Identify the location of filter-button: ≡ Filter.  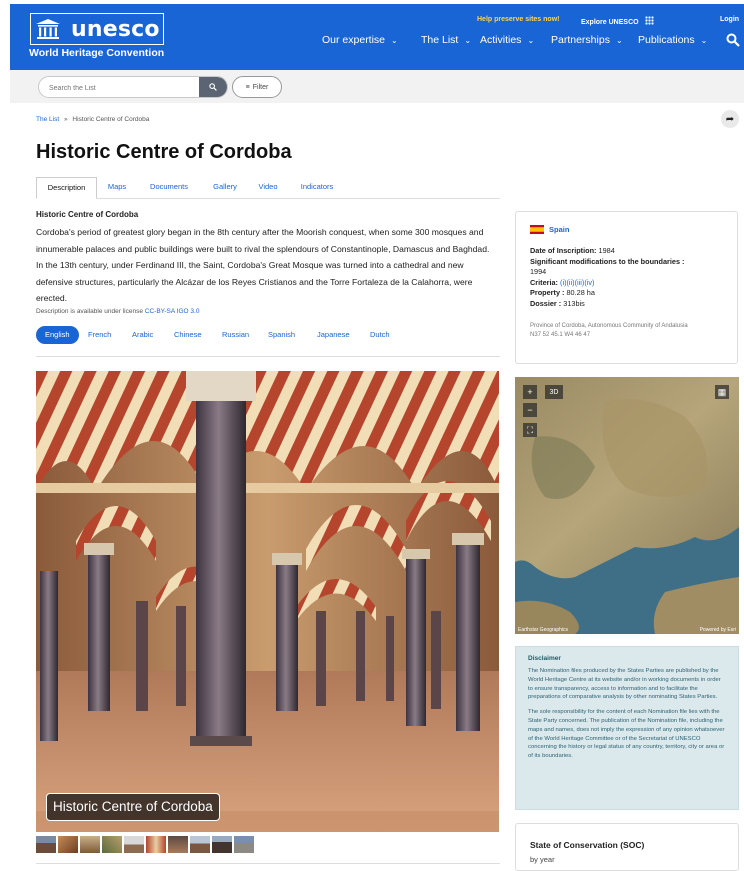
(257, 87).